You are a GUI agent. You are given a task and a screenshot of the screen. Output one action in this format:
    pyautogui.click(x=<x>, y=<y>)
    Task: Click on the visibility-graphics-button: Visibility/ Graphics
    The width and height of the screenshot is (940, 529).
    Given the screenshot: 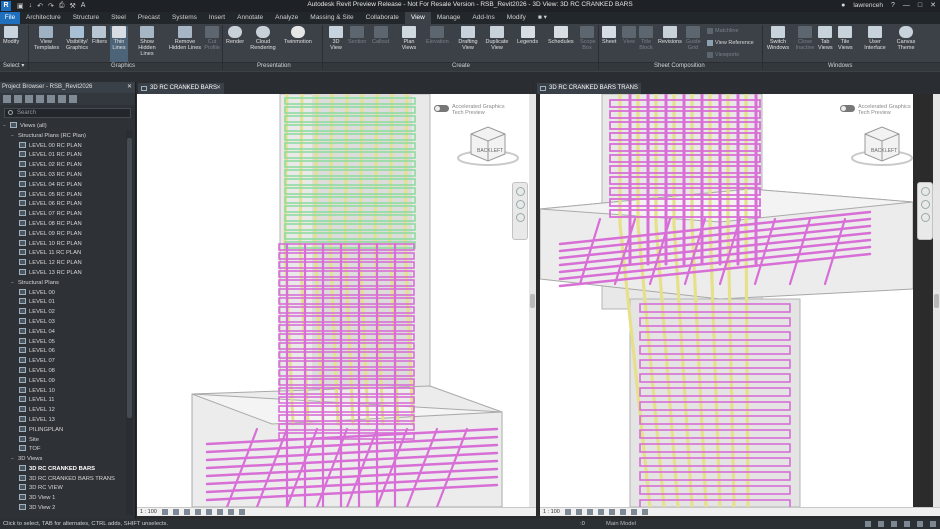 What is the action you would take?
    pyautogui.click(x=77, y=38)
    